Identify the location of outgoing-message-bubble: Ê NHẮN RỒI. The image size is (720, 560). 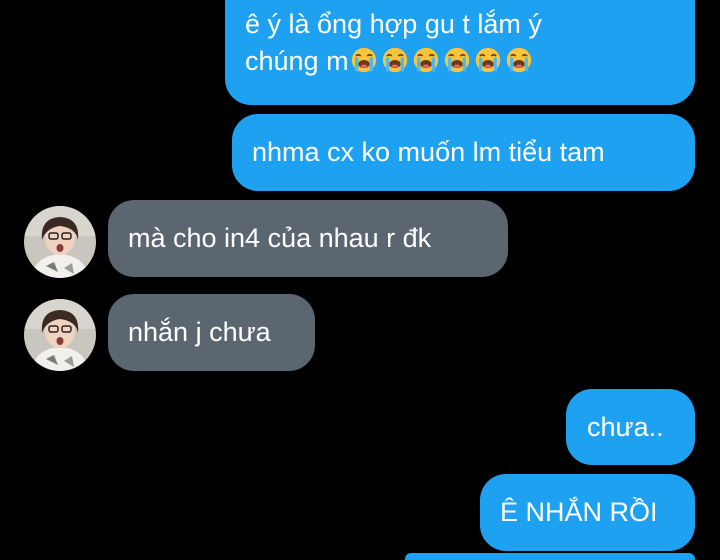
(587, 512).